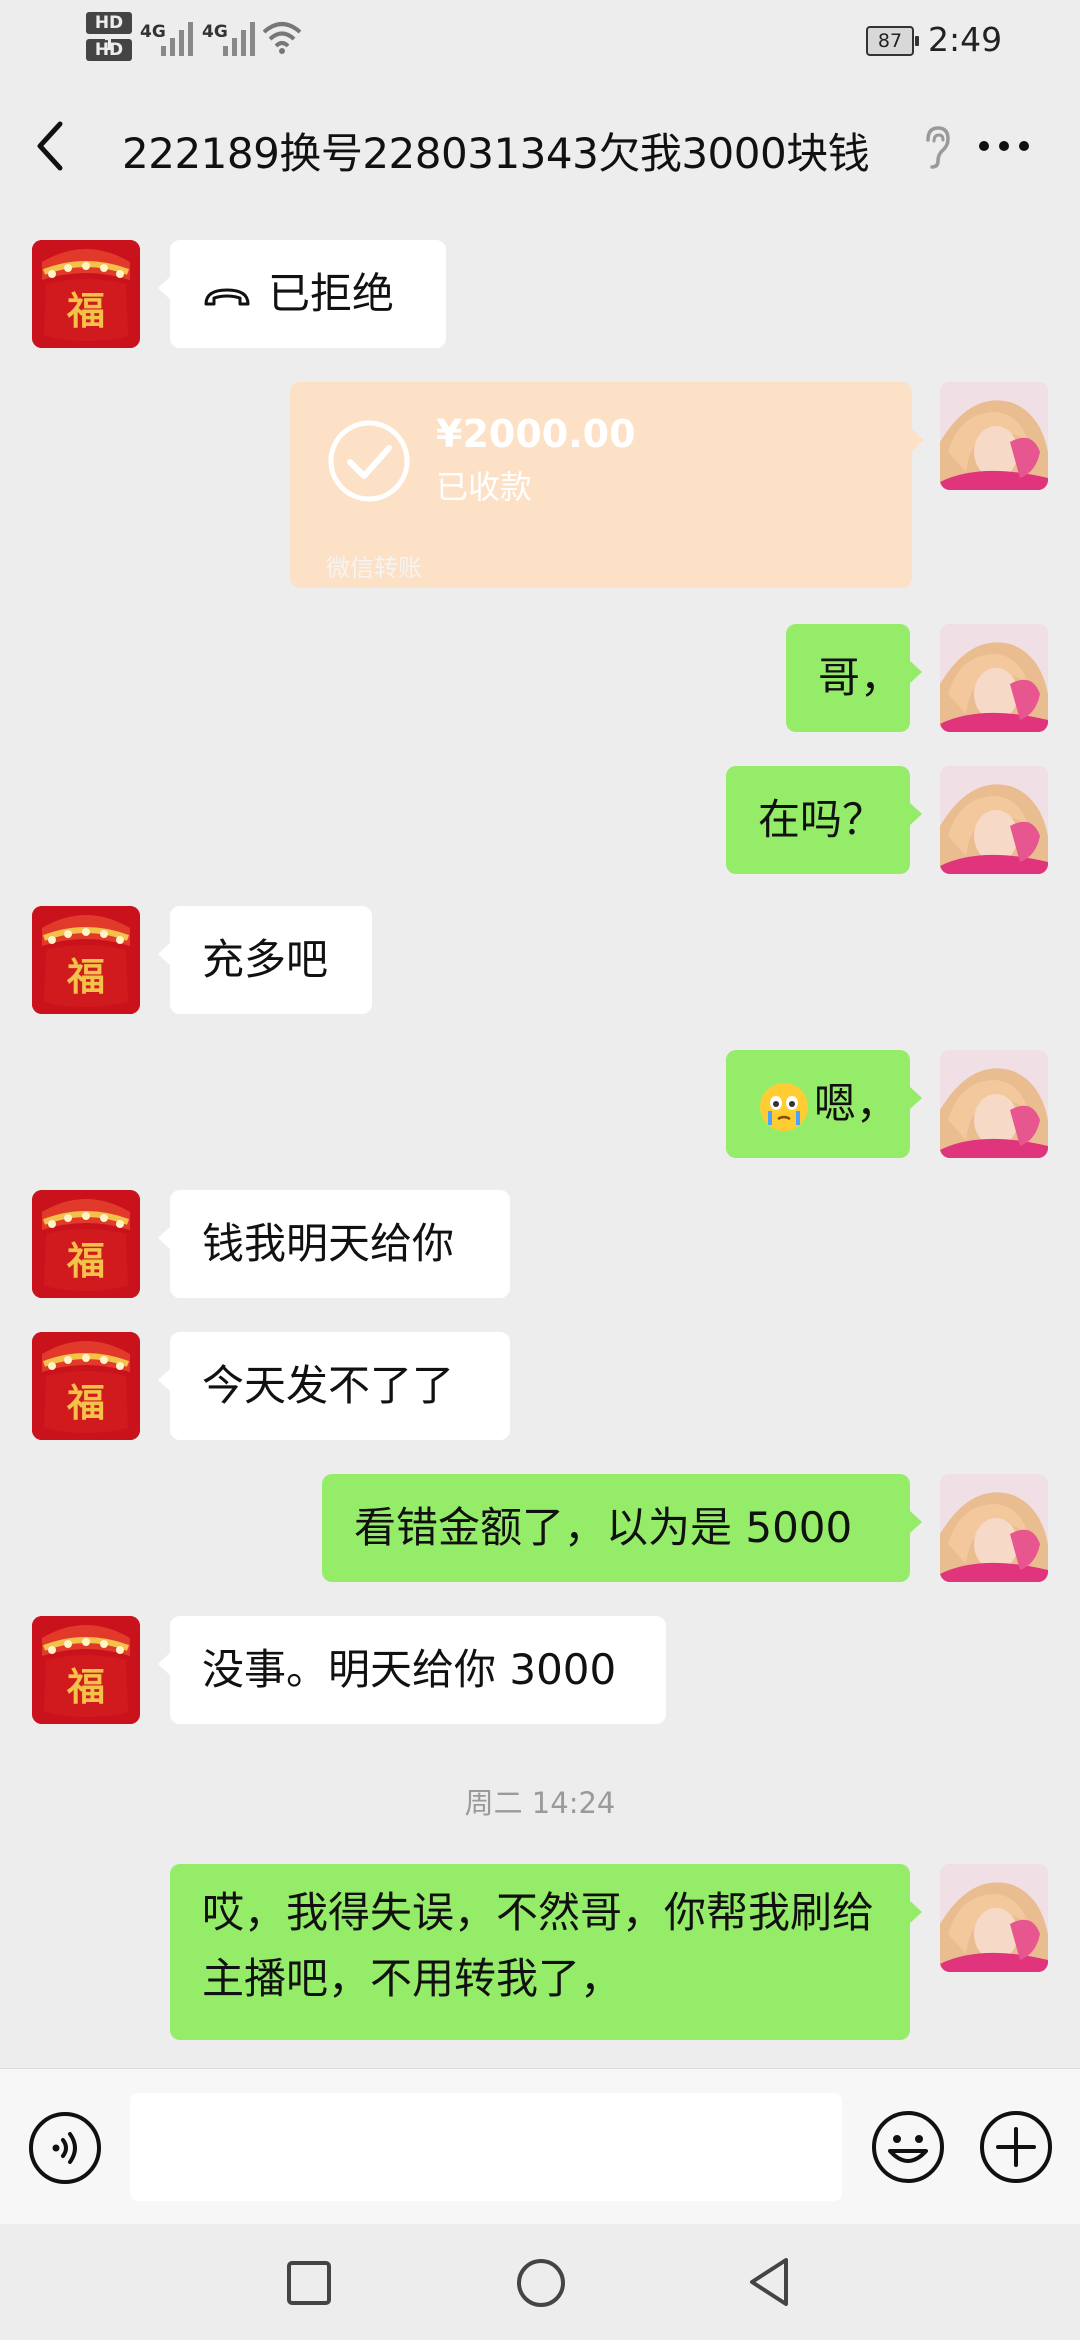 The width and height of the screenshot is (1080, 2340). What do you see at coordinates (328, 1243) in the screenshot?
I see `message-text: 钱我明天给你` at bounding box center [328, 1243].